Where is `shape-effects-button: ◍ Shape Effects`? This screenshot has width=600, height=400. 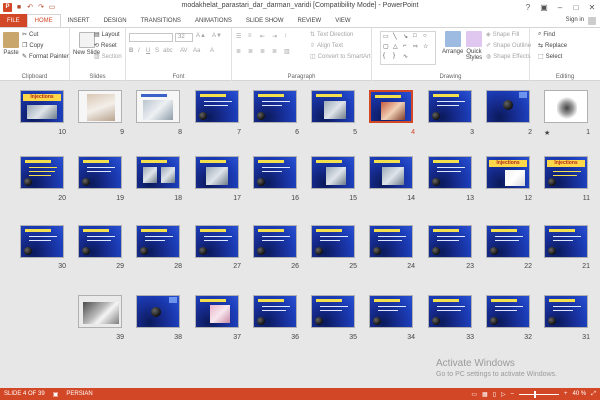
shape-effects-button: ◍ Shape Effects is located at coordinates (508, 57).